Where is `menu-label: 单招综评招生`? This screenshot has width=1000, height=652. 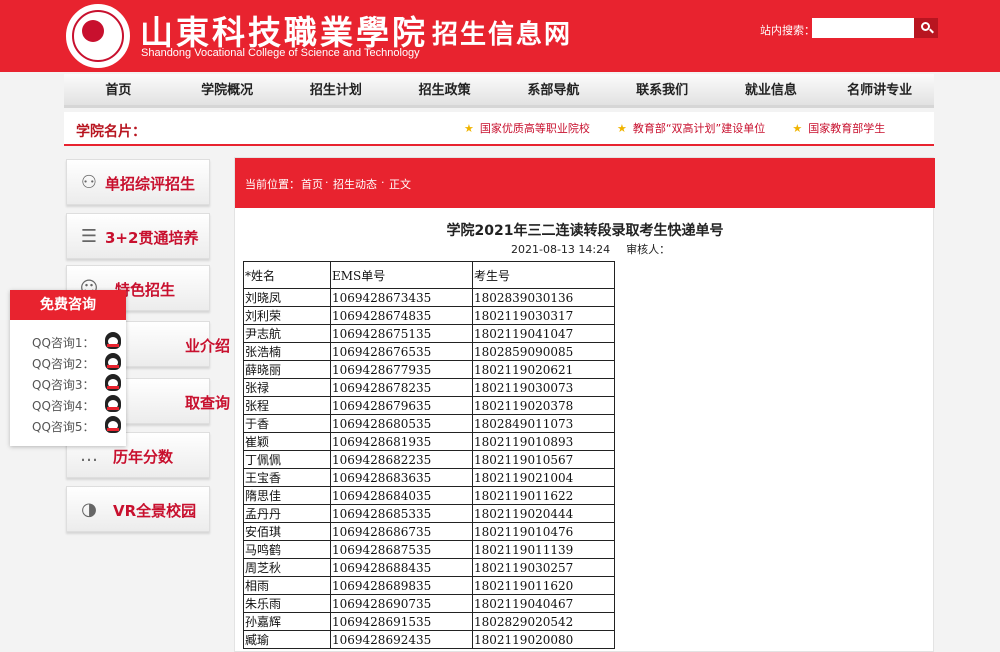 menu-label: 单招综评招生 is located at coordinates (150, 184).